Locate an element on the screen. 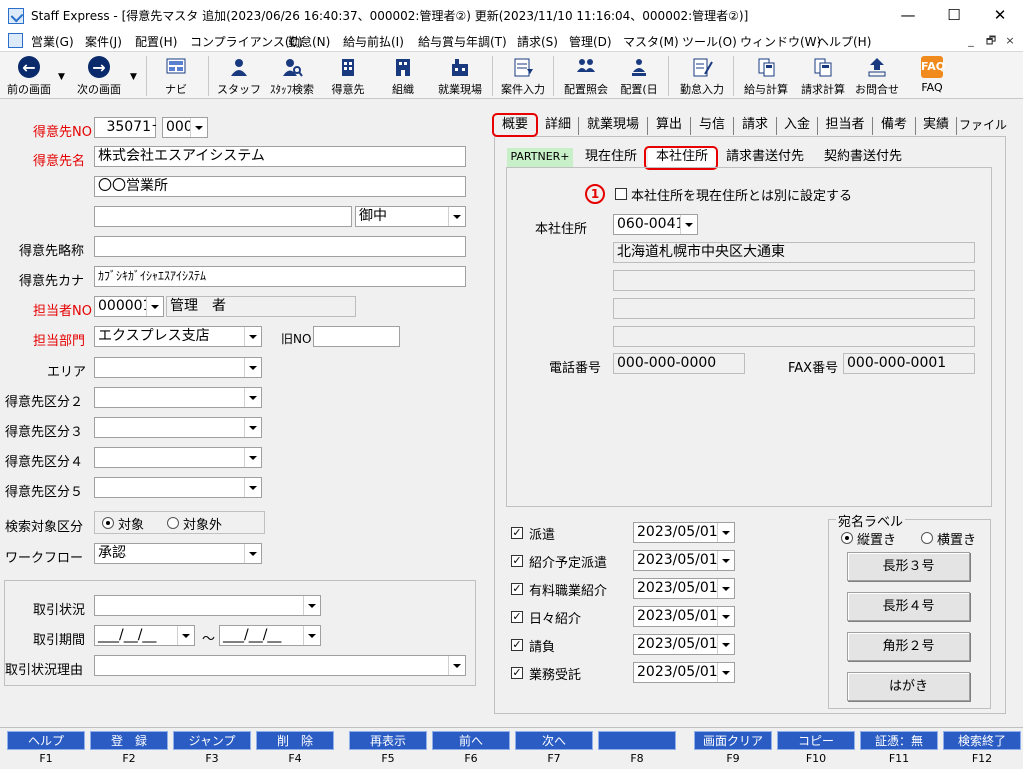 This screenshot has width=1023, height=769. label-long4-button: 長形４号 is located at coordinates (908, 606).